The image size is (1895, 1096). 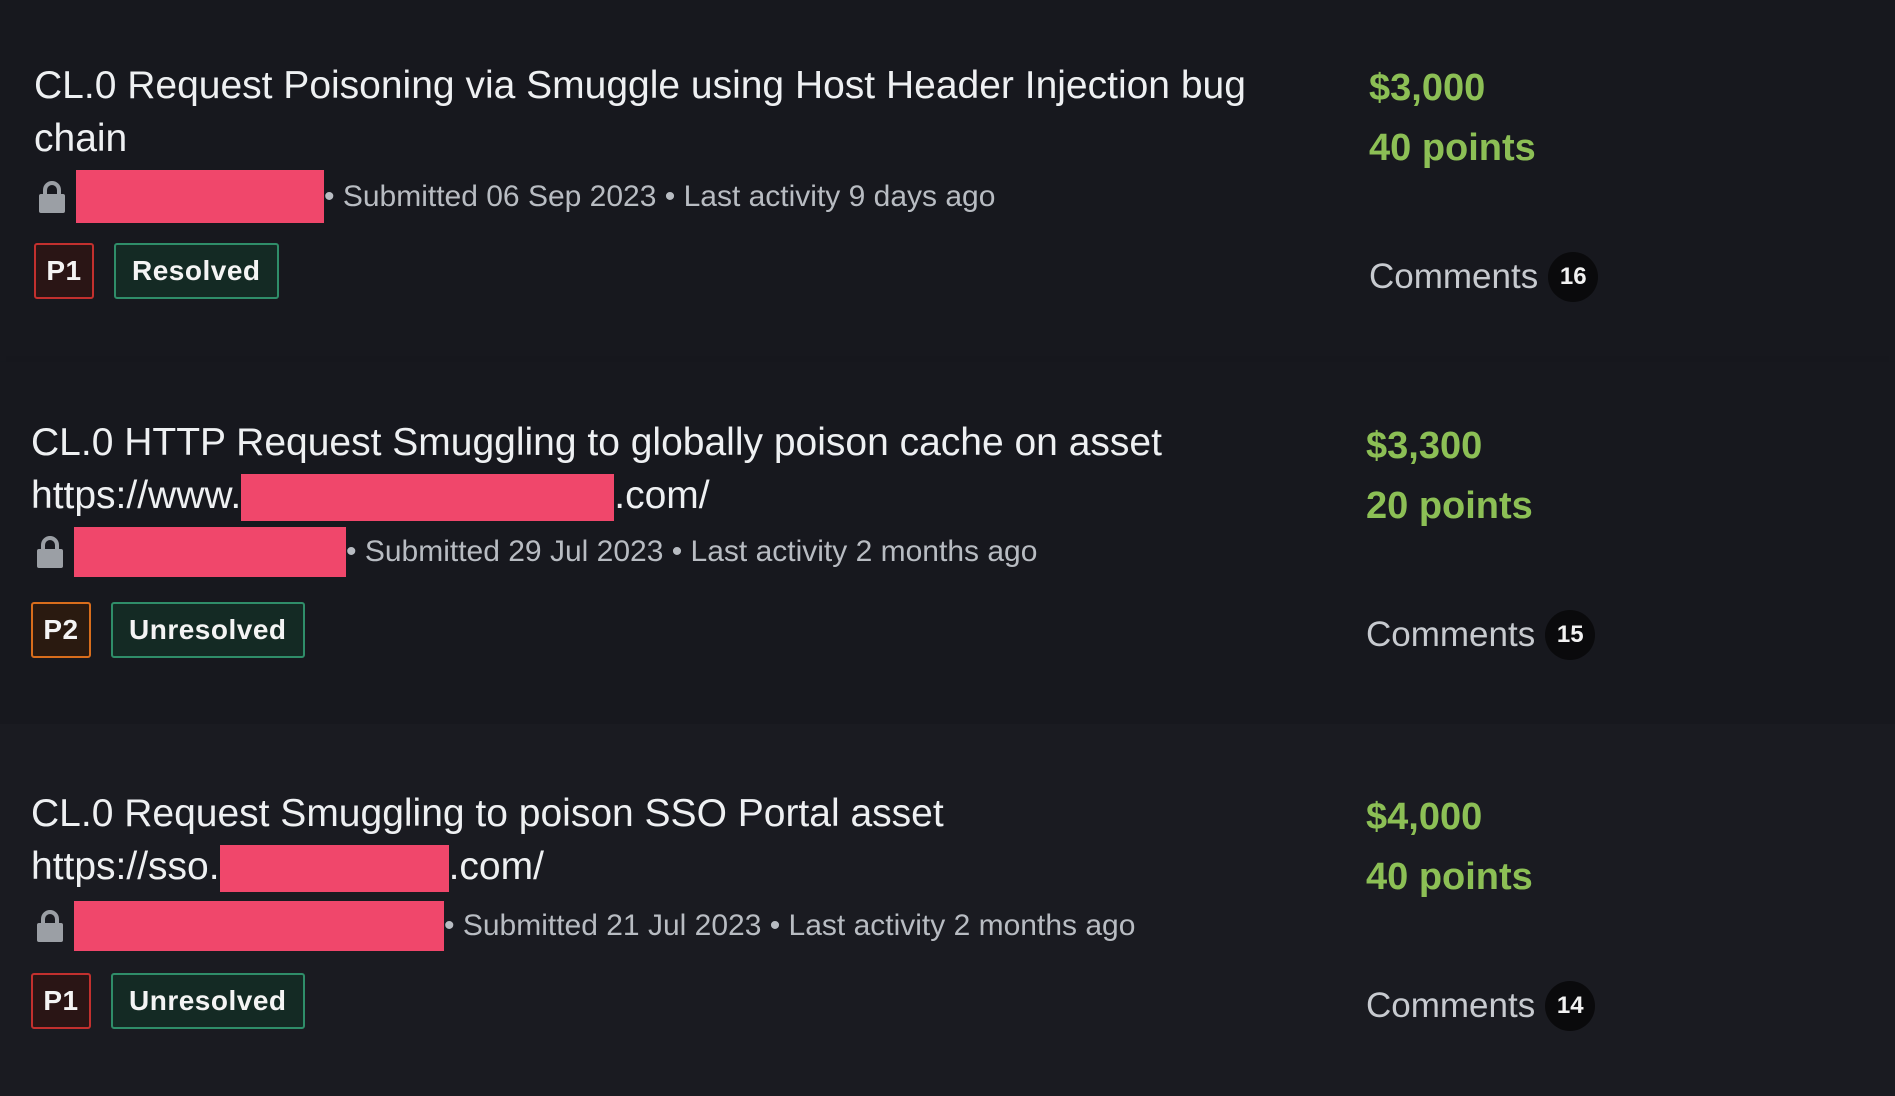 What do you see at coordinates (1570, 635) in the screenshot?
I see `comments-count: 15` at bounding box center [1570, 635].